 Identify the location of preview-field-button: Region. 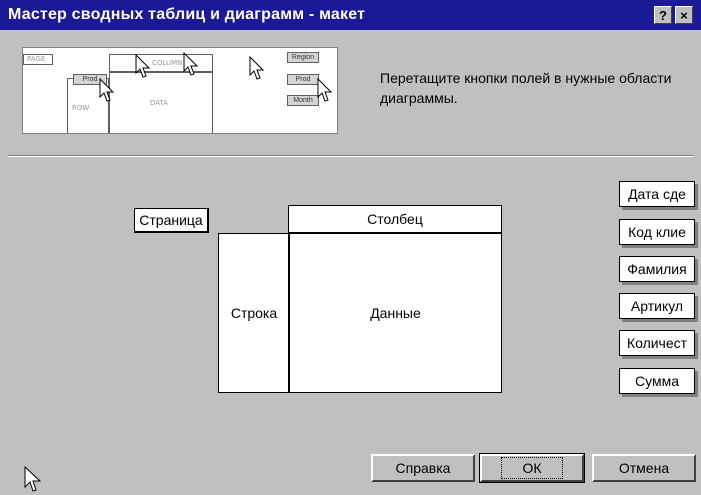
(303, 57).